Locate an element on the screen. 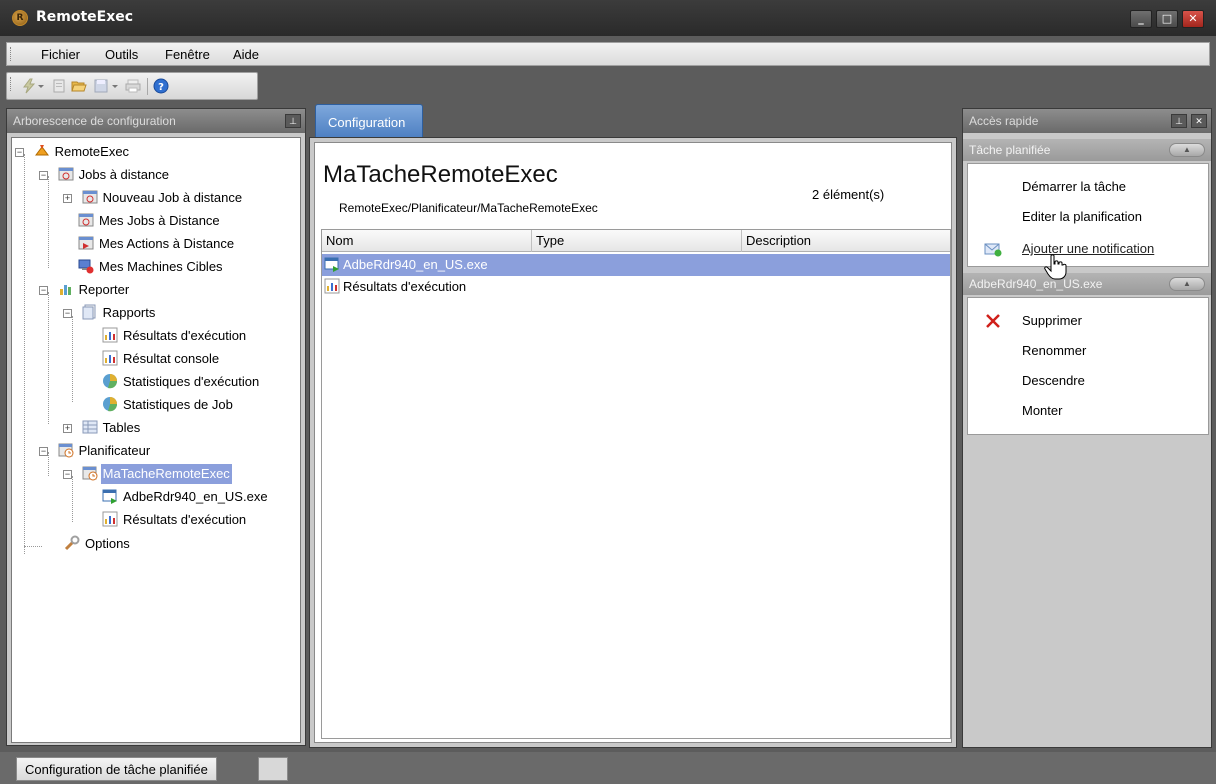  print-icon is located at coordinates (133, 86).